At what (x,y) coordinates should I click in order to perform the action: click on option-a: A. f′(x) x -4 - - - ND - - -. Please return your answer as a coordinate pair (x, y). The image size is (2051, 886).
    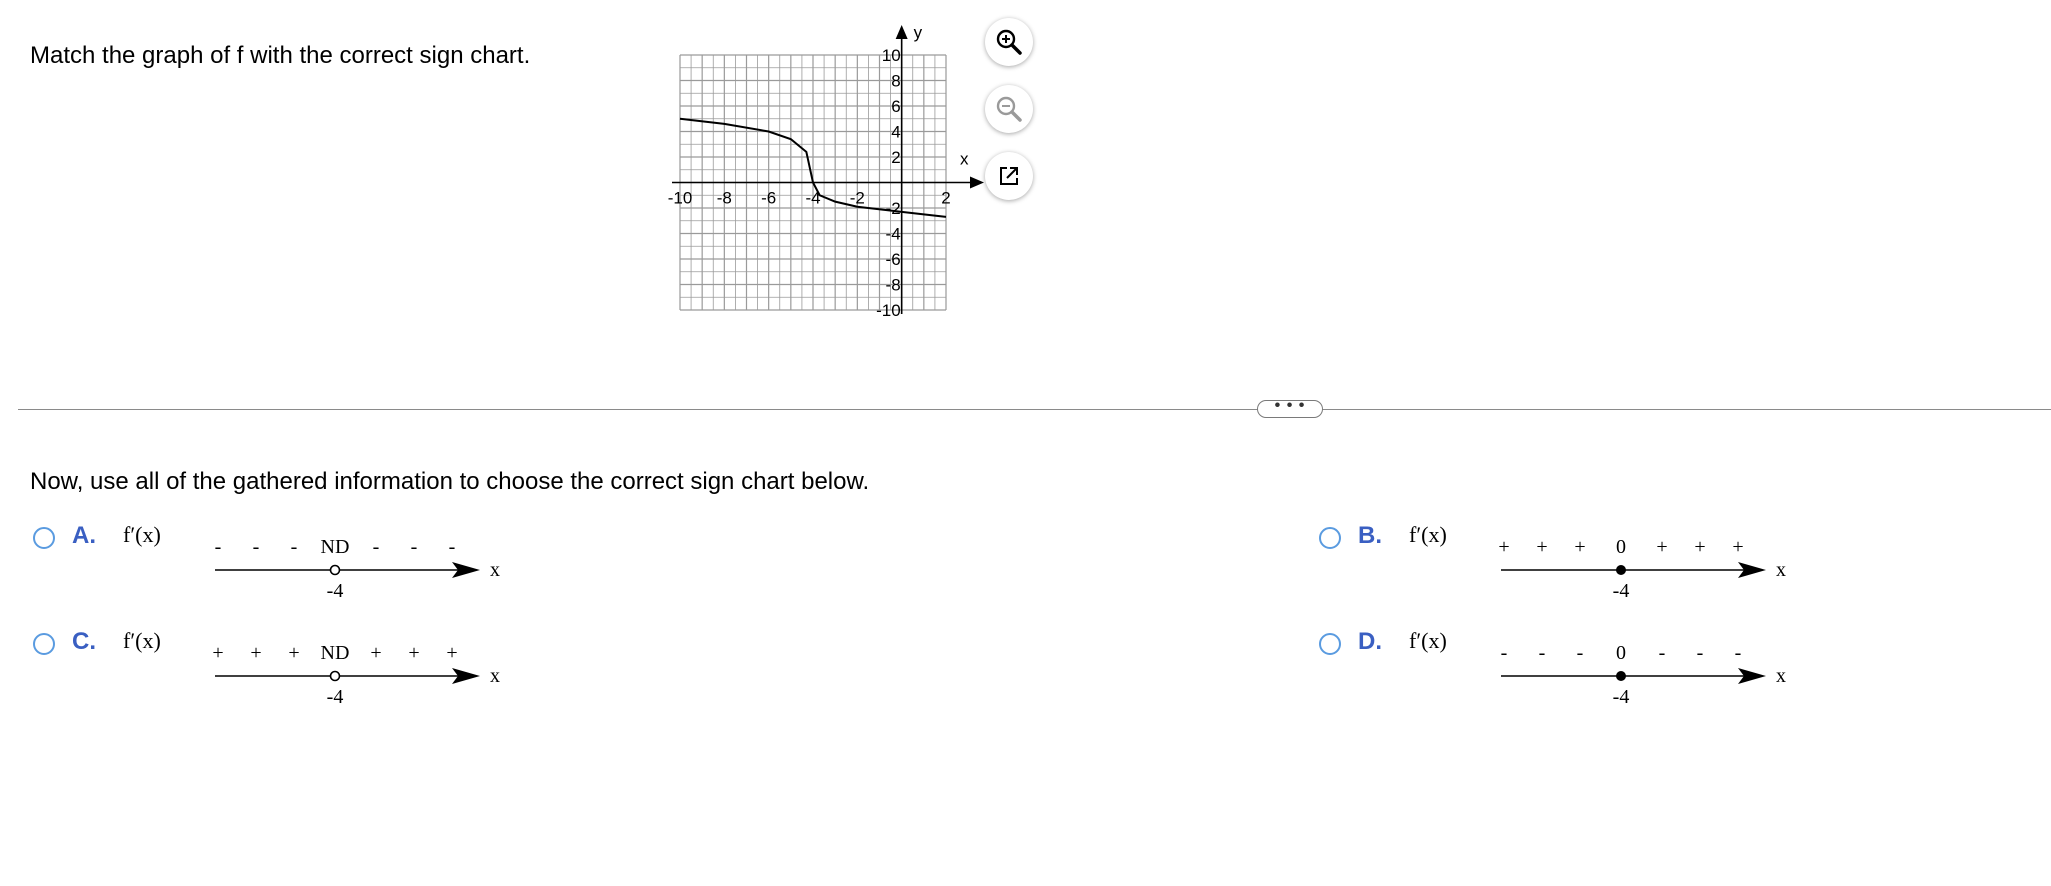
    Looking at the image, I should click on (310, 570).